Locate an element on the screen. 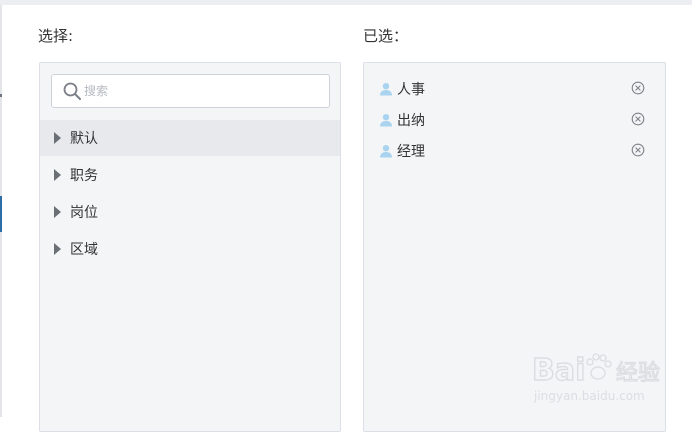 This screenshot has width=692, height=432. selected-item-label: 出纳 is located at coordinates (411, 120).